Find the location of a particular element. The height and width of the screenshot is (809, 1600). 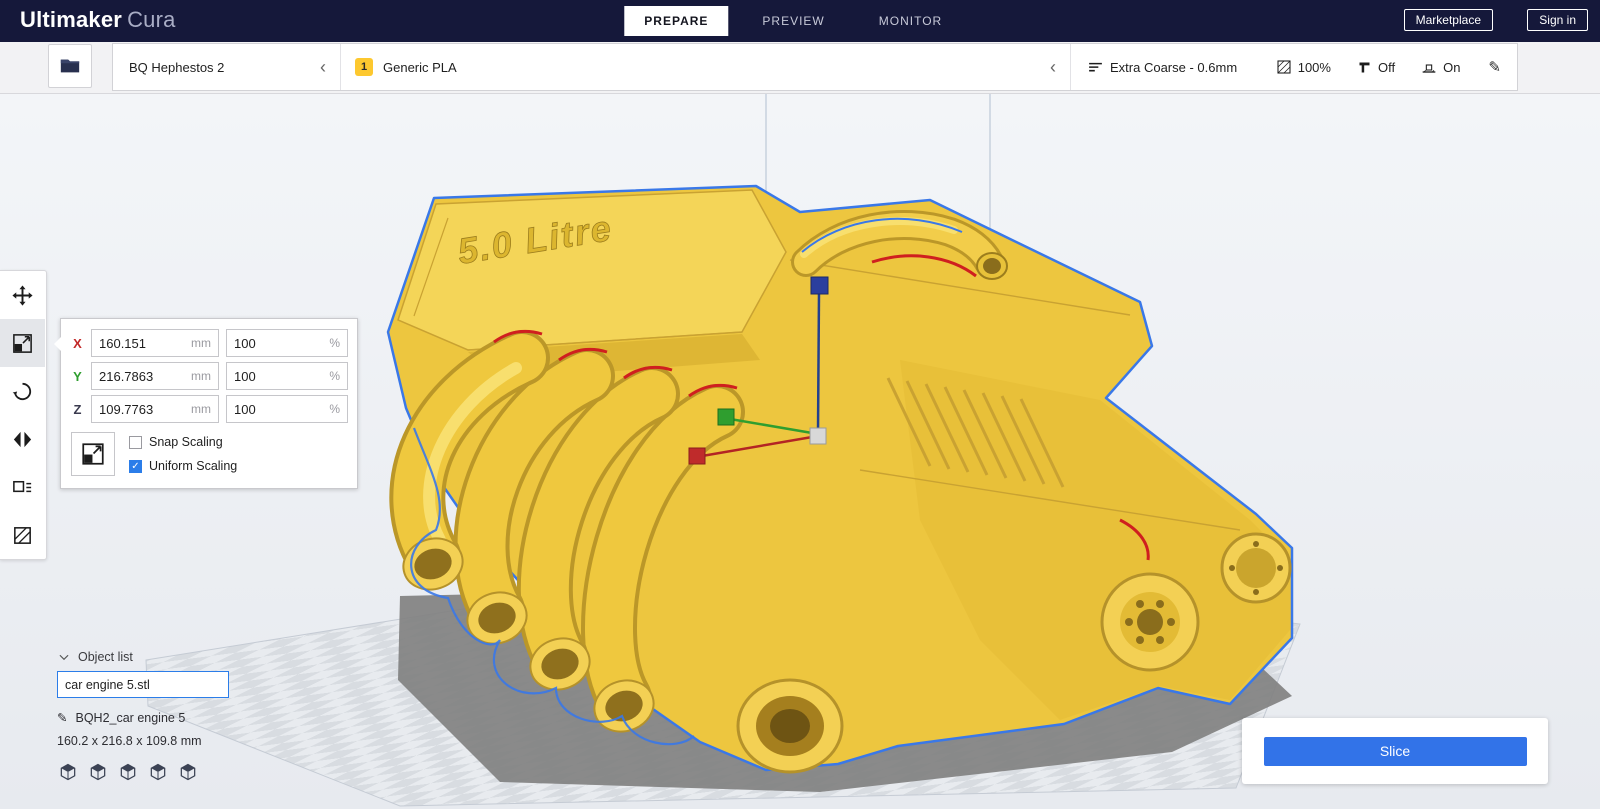

uniform-scaling-checkbox: ✓ Uniform Scaling is located at coordinates (238, 466).